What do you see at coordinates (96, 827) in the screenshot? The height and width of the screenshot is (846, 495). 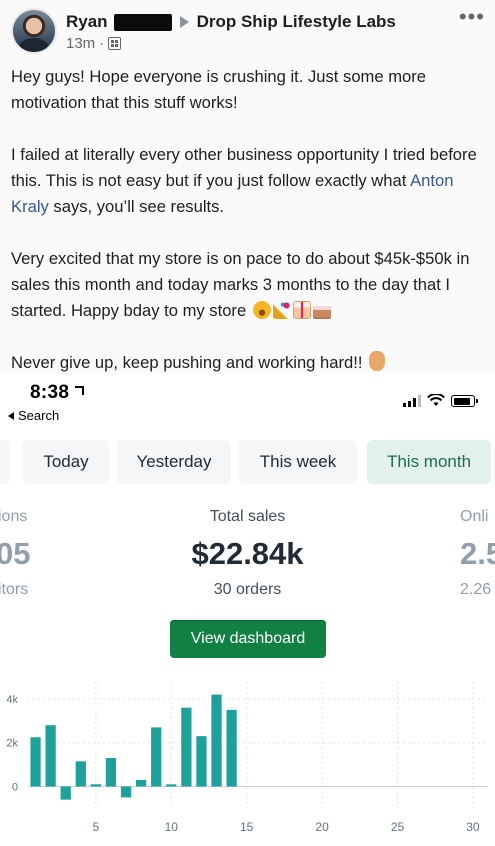 I see `x-tick-label: 5` at bounding box center [96, 827].